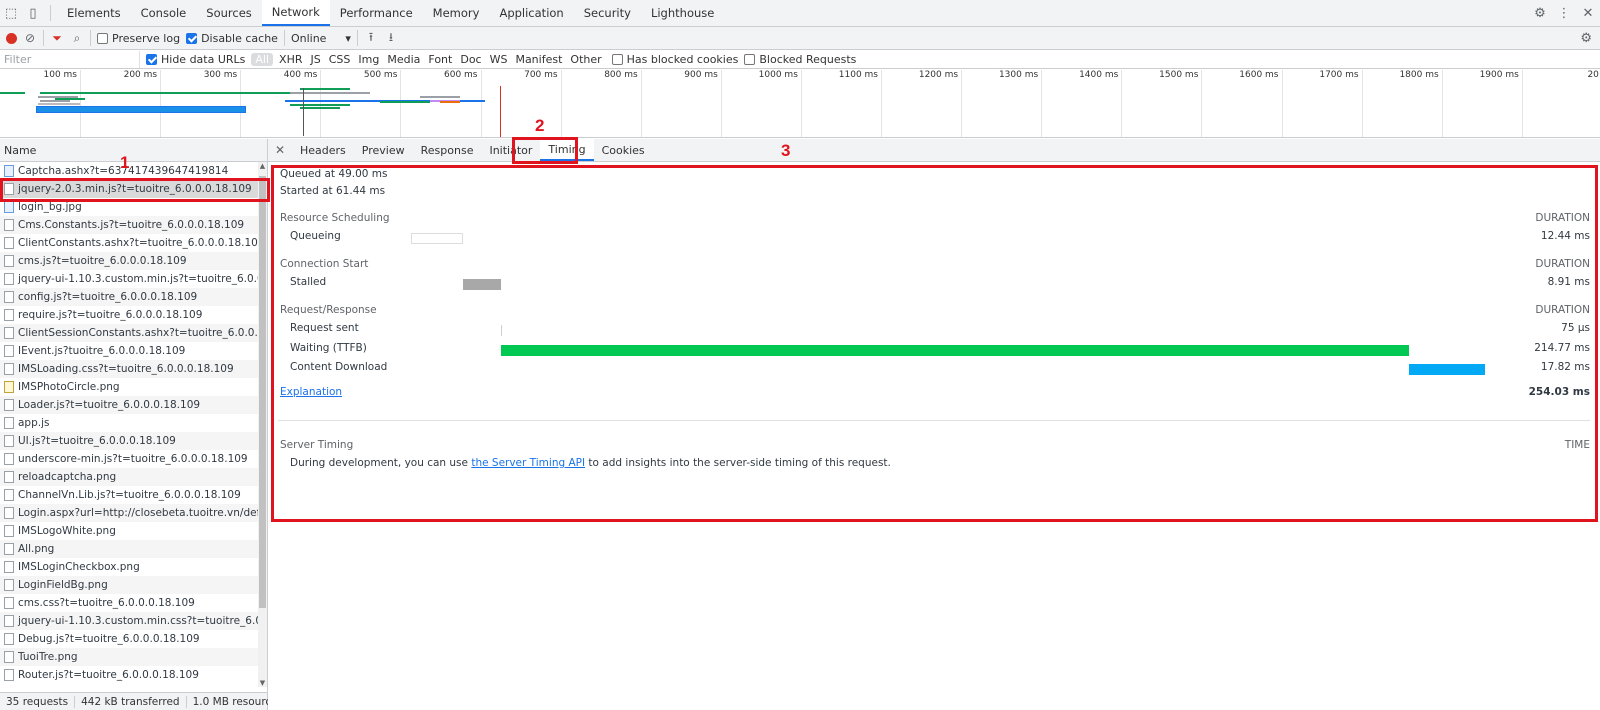 This screenshot has height=710, width=1600. Describe the element at coordinates (280, 150) in the screenshot. I see `close-detail-icon: ✕` at that location.